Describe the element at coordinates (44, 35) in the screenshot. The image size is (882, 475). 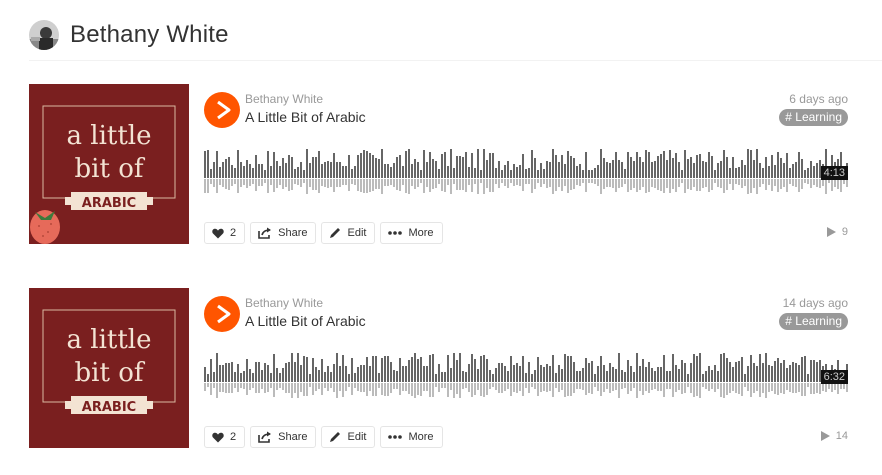
I see `avatar` at that location.